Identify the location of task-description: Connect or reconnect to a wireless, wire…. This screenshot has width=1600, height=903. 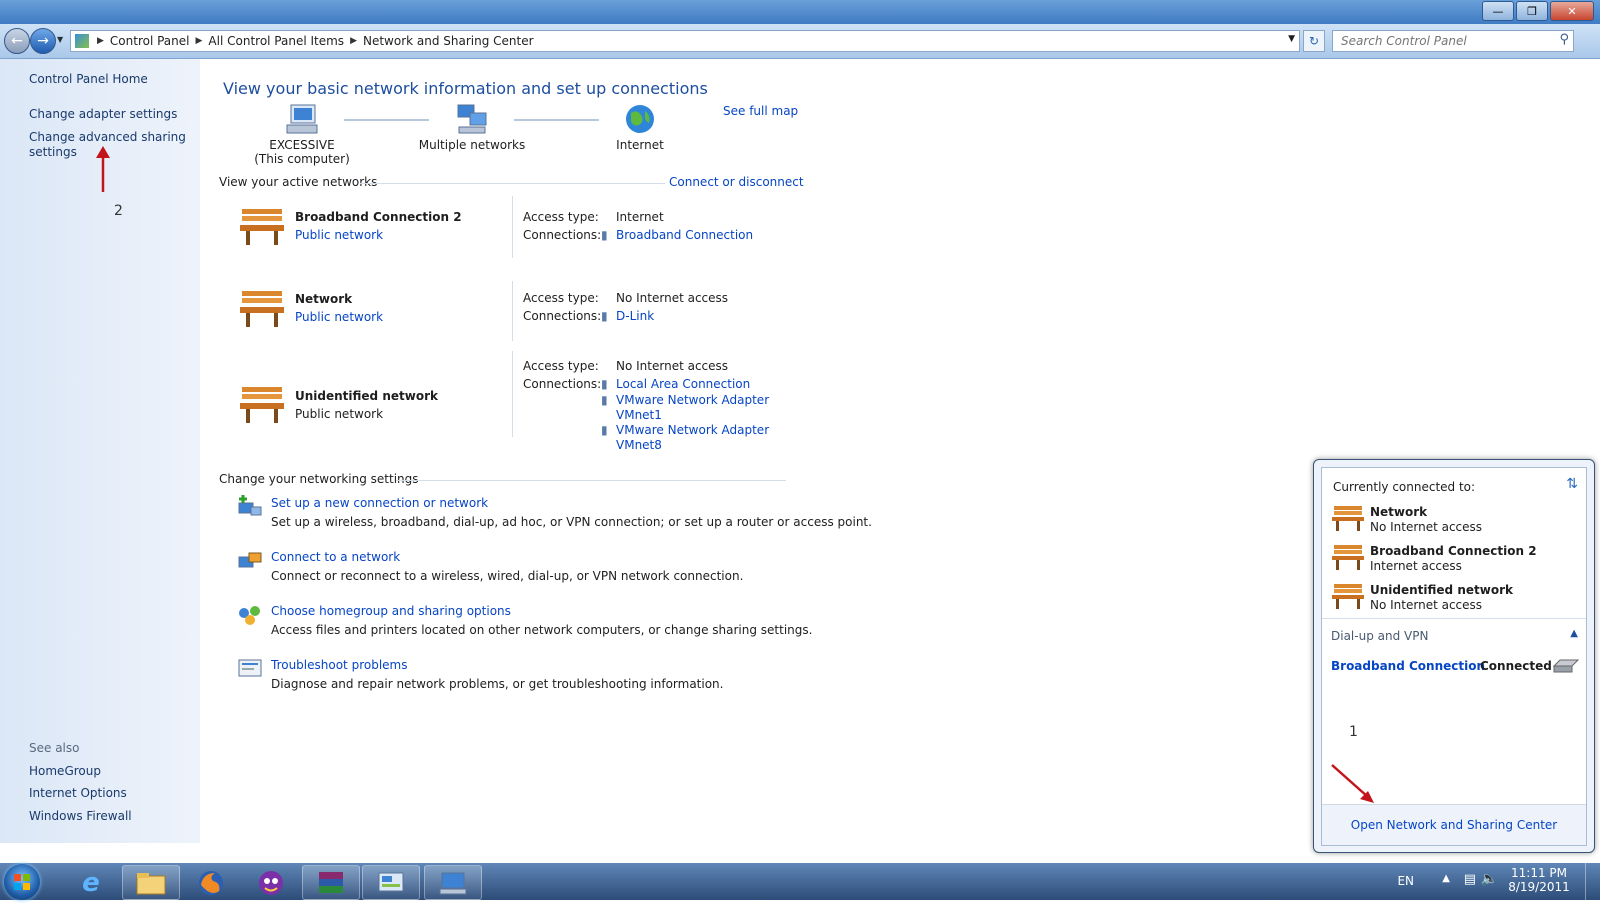
(507, 576).